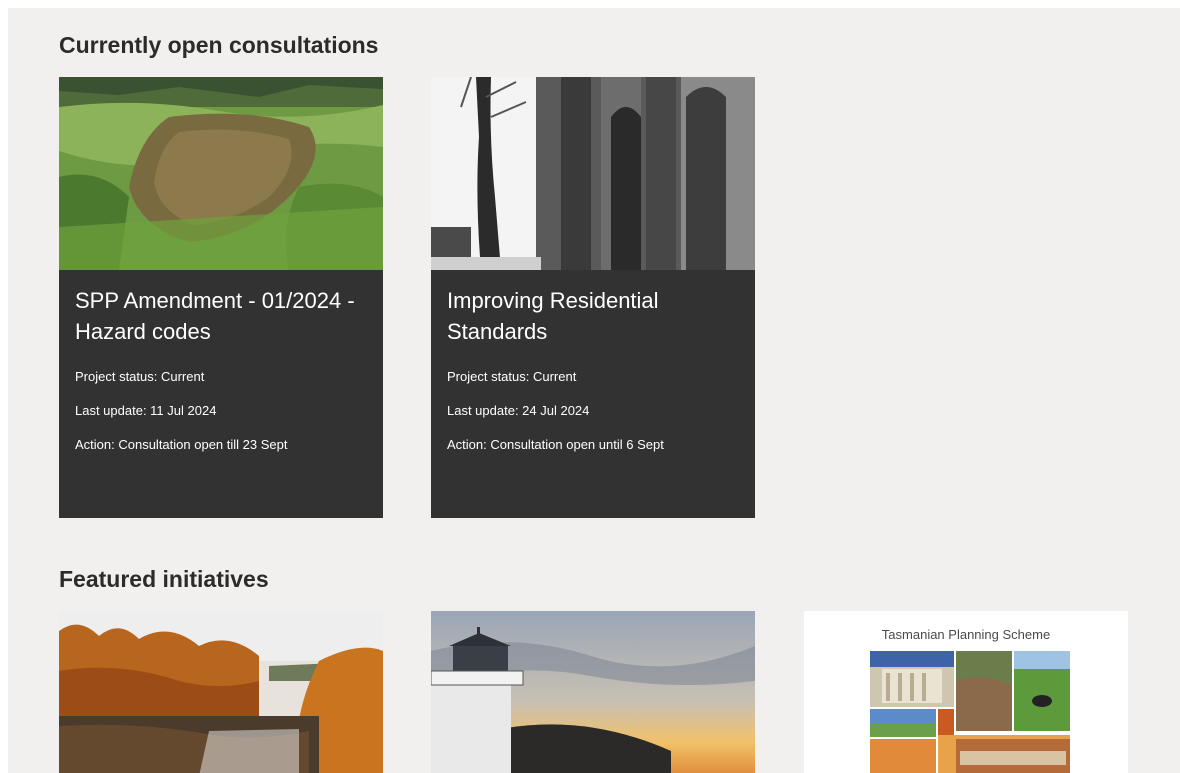  Describe the element at coordinates (221, 173) in the screenshot. I see `aerial-hillside-image` at that location.